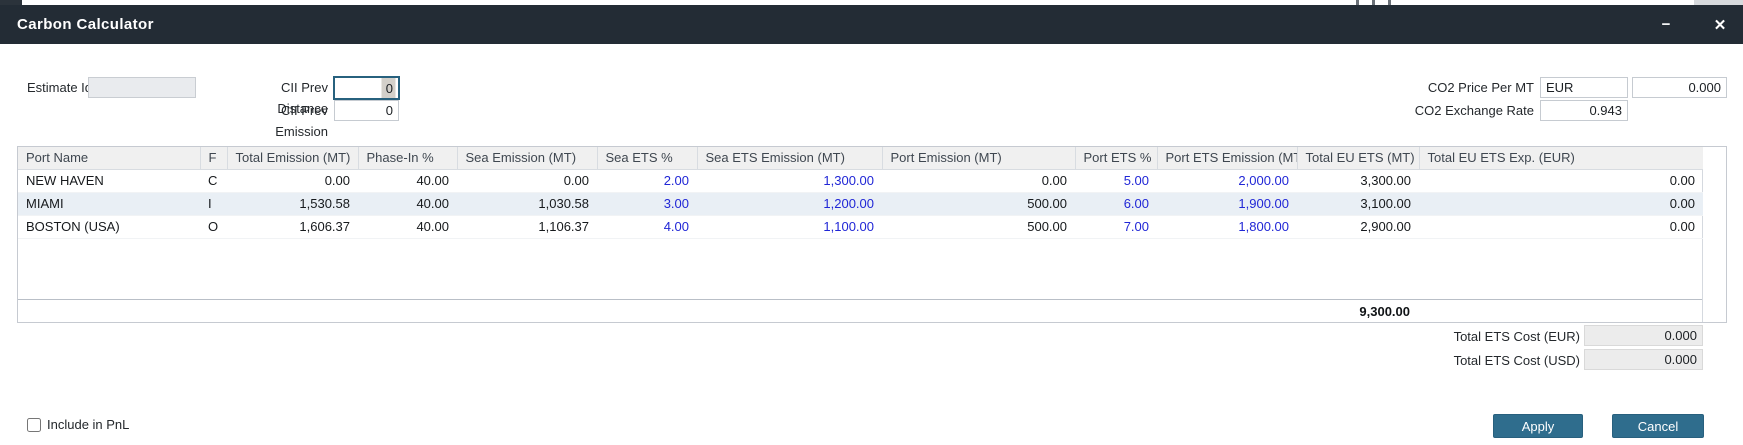  Describe the element at coordinates (1357, 158) in the screenshot. I see `col-header-total-eu-ets: Total EU ETS (MT)` at that location.